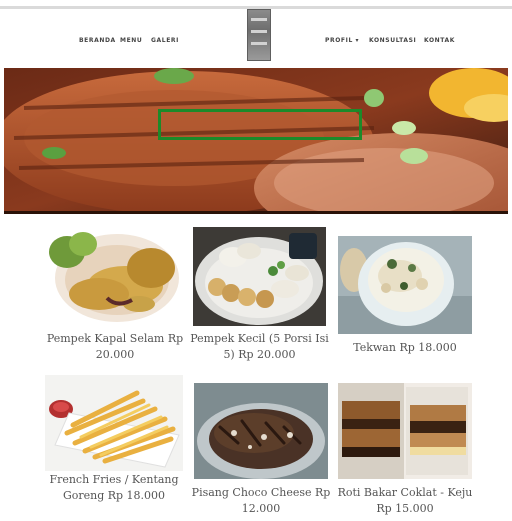 Image resolution: width=512 pixels, height=521 pixels. I want to click on menu-caption: Pempek Kapal Selam Rp 20.000, so click(115, 346).